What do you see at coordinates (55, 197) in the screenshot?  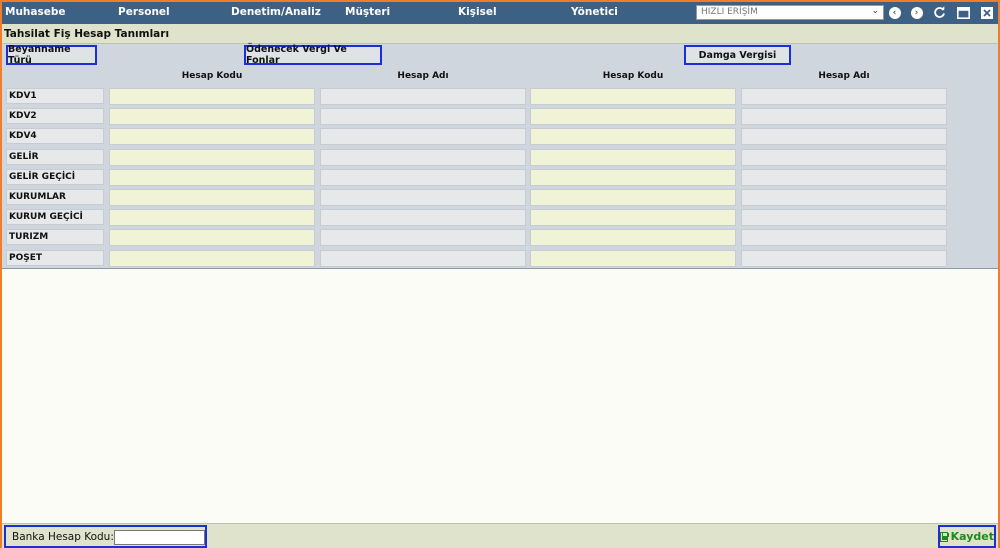 I see `row-label: KURUMLAR` at bounding box center [55, 197].